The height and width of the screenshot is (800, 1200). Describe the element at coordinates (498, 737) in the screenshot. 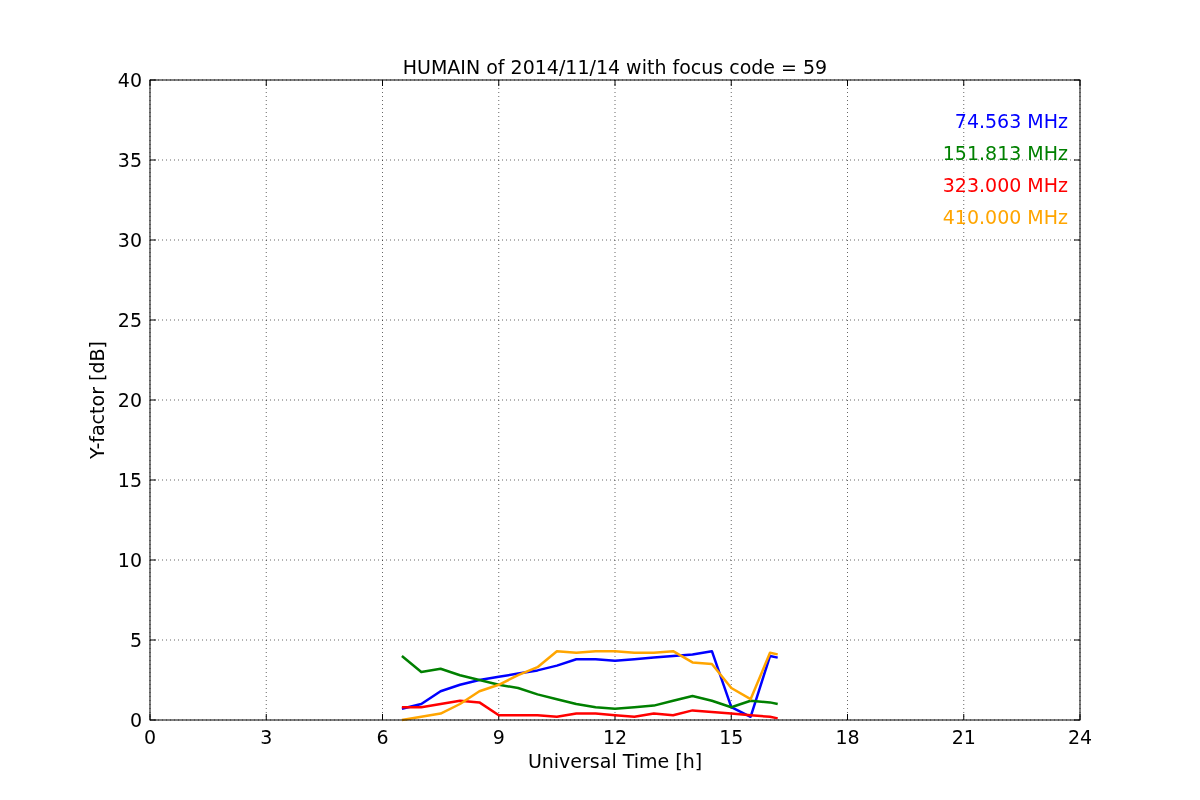

I see `x-tick-label: 9` at that location.